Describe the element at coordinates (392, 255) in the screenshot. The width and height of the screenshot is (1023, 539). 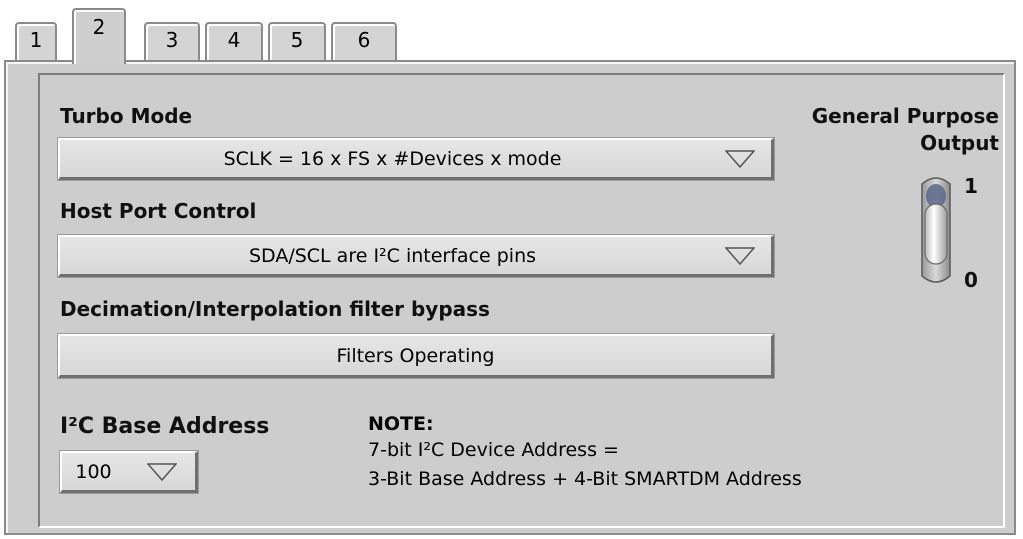
I see `host-port-control-value: SDA/SCL are I²C interface pins` at that location.